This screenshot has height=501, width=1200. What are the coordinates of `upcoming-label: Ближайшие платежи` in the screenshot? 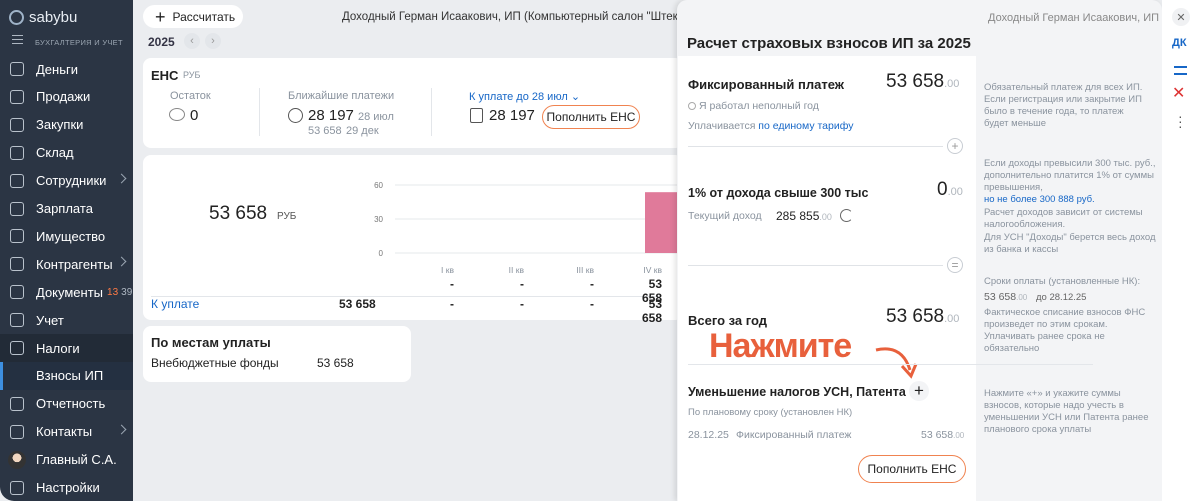 It's located at (341, 96).